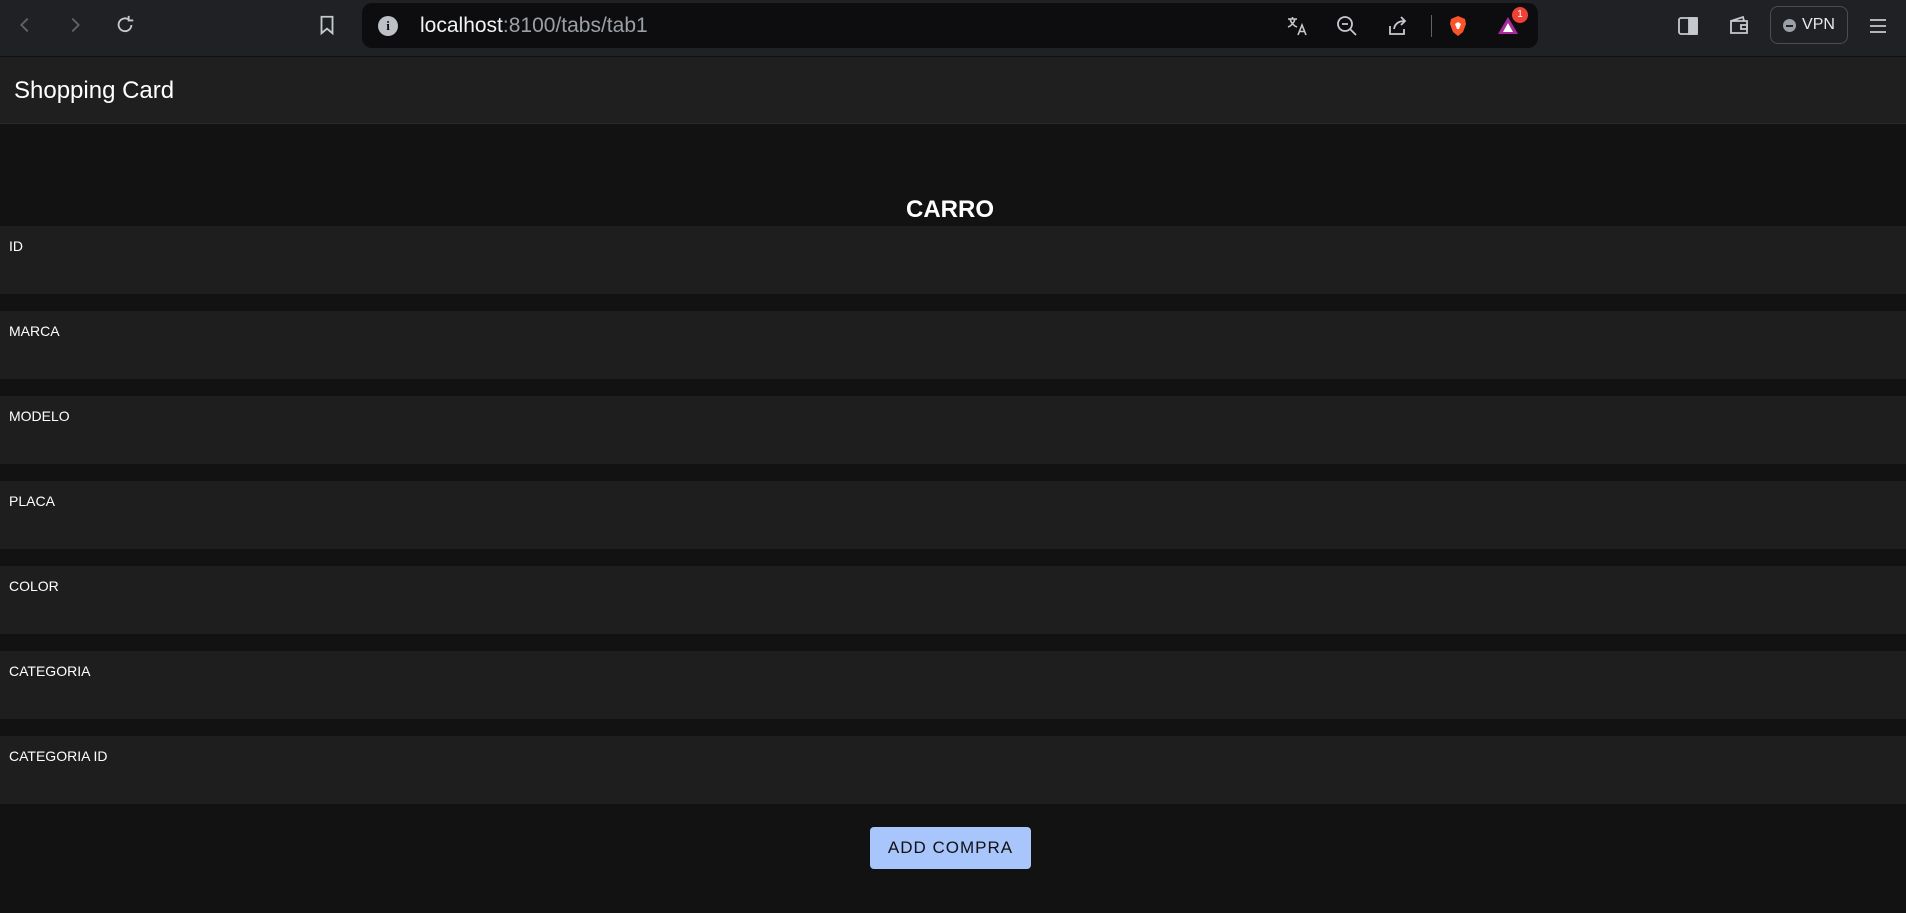 The image size is (1906, 913). What do you see at coordinates (1688, 26) in the screenshot?
I see `sidebar-icon` at bounding box center [1688, 26].